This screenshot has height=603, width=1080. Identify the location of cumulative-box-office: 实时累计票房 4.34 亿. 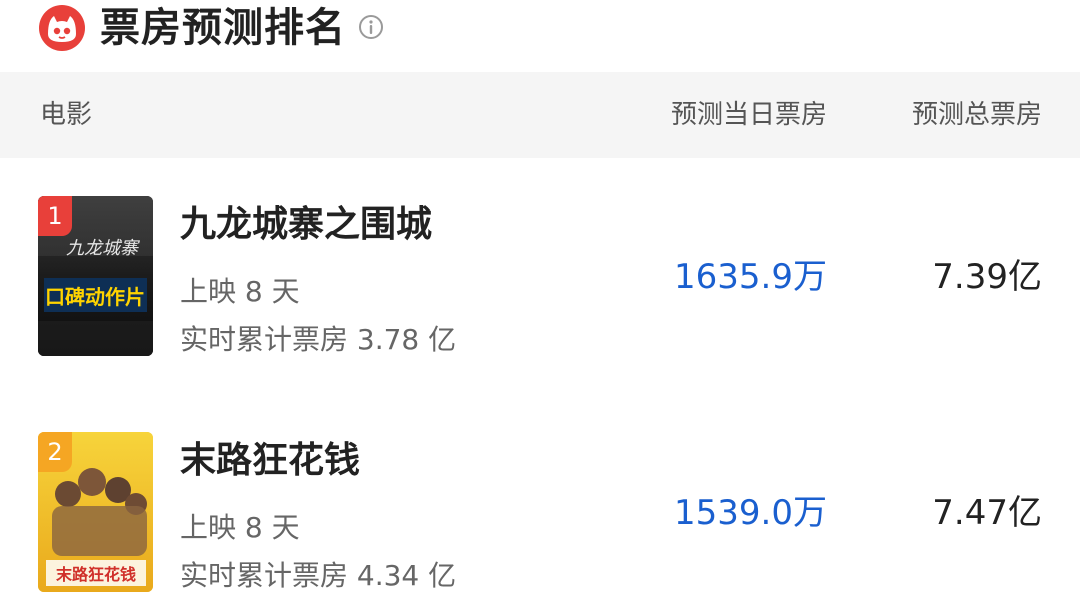
(318, 575).